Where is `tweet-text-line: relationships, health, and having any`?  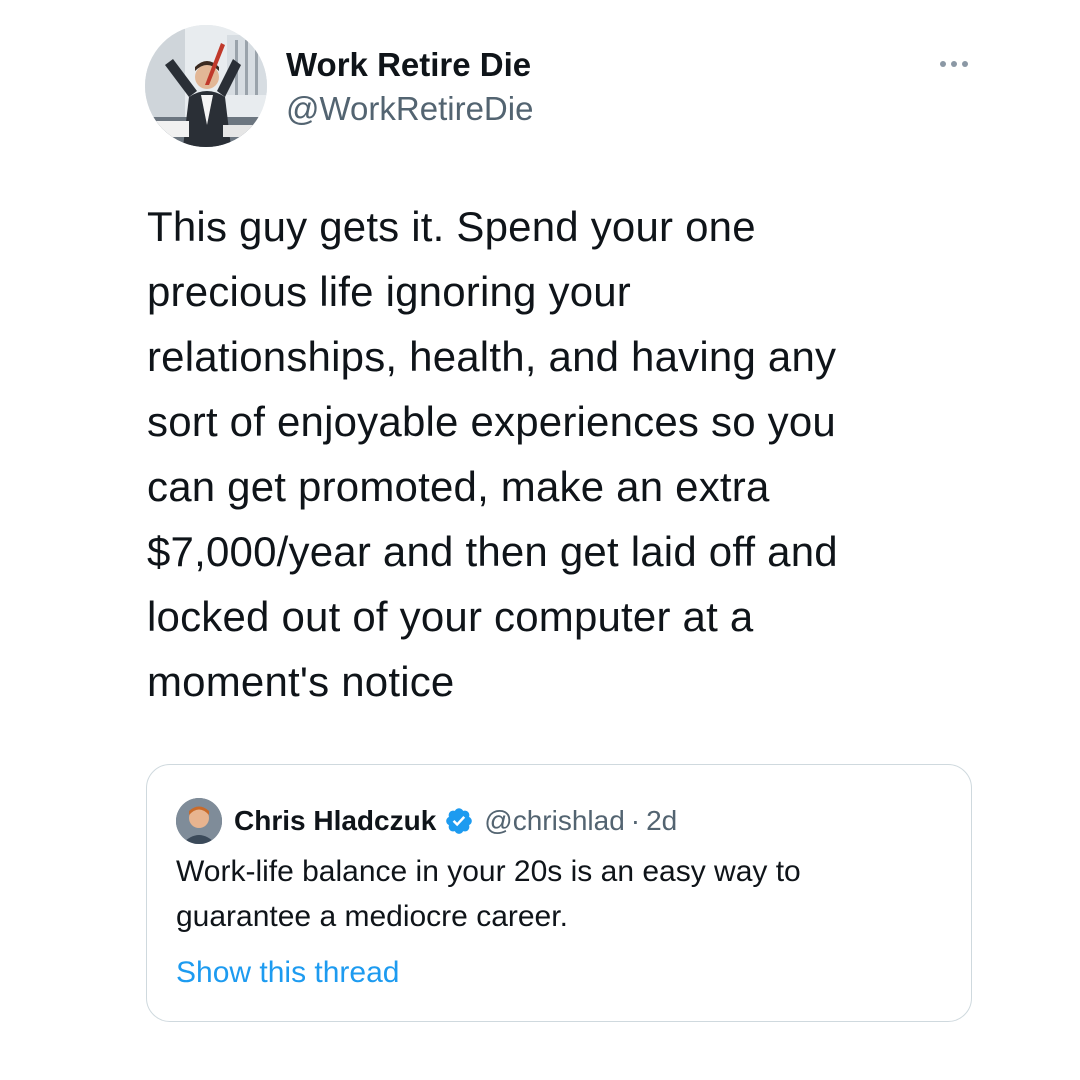 tweet-text-line: relationships, health, and having any is located at coordinates (492, 356).